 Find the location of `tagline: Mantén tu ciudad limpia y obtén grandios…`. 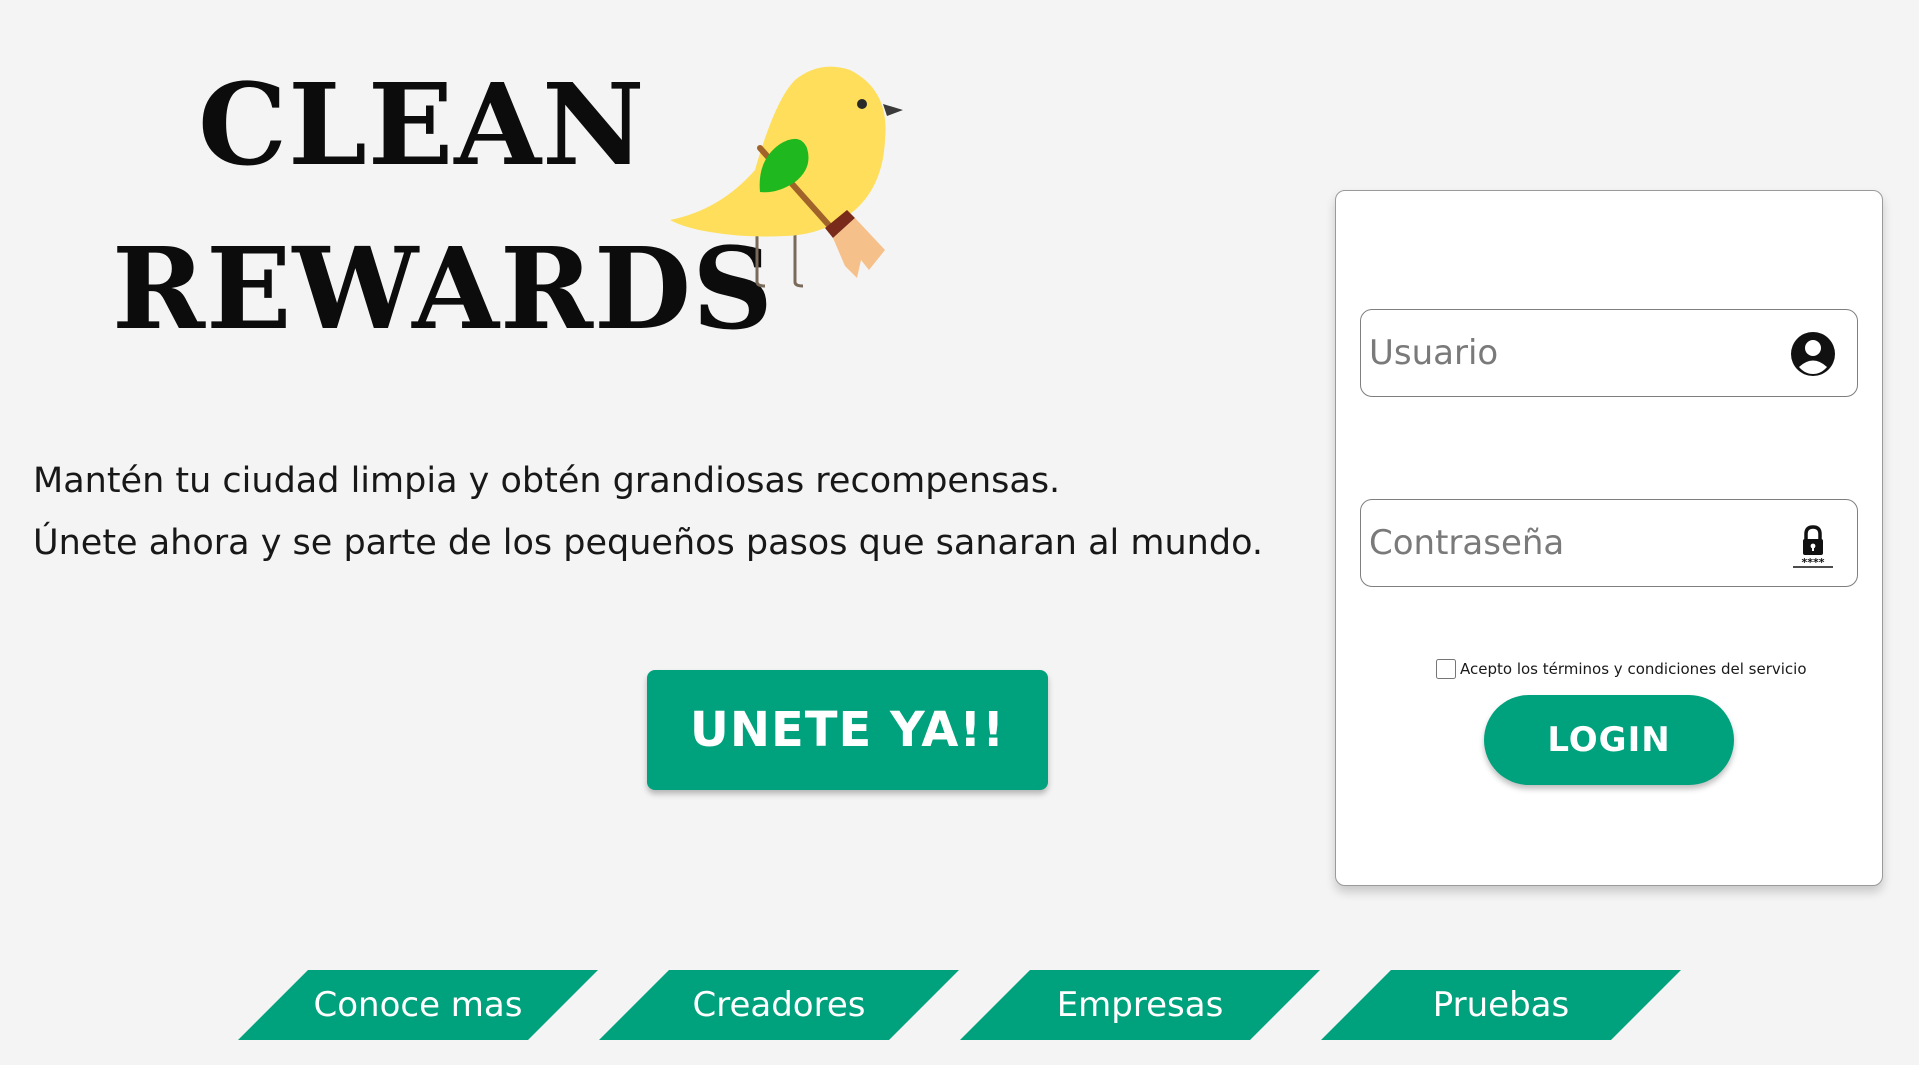

tagline: Mantén tu ciudad limpia y obtén grandios… is located at coordinates (648, 512).